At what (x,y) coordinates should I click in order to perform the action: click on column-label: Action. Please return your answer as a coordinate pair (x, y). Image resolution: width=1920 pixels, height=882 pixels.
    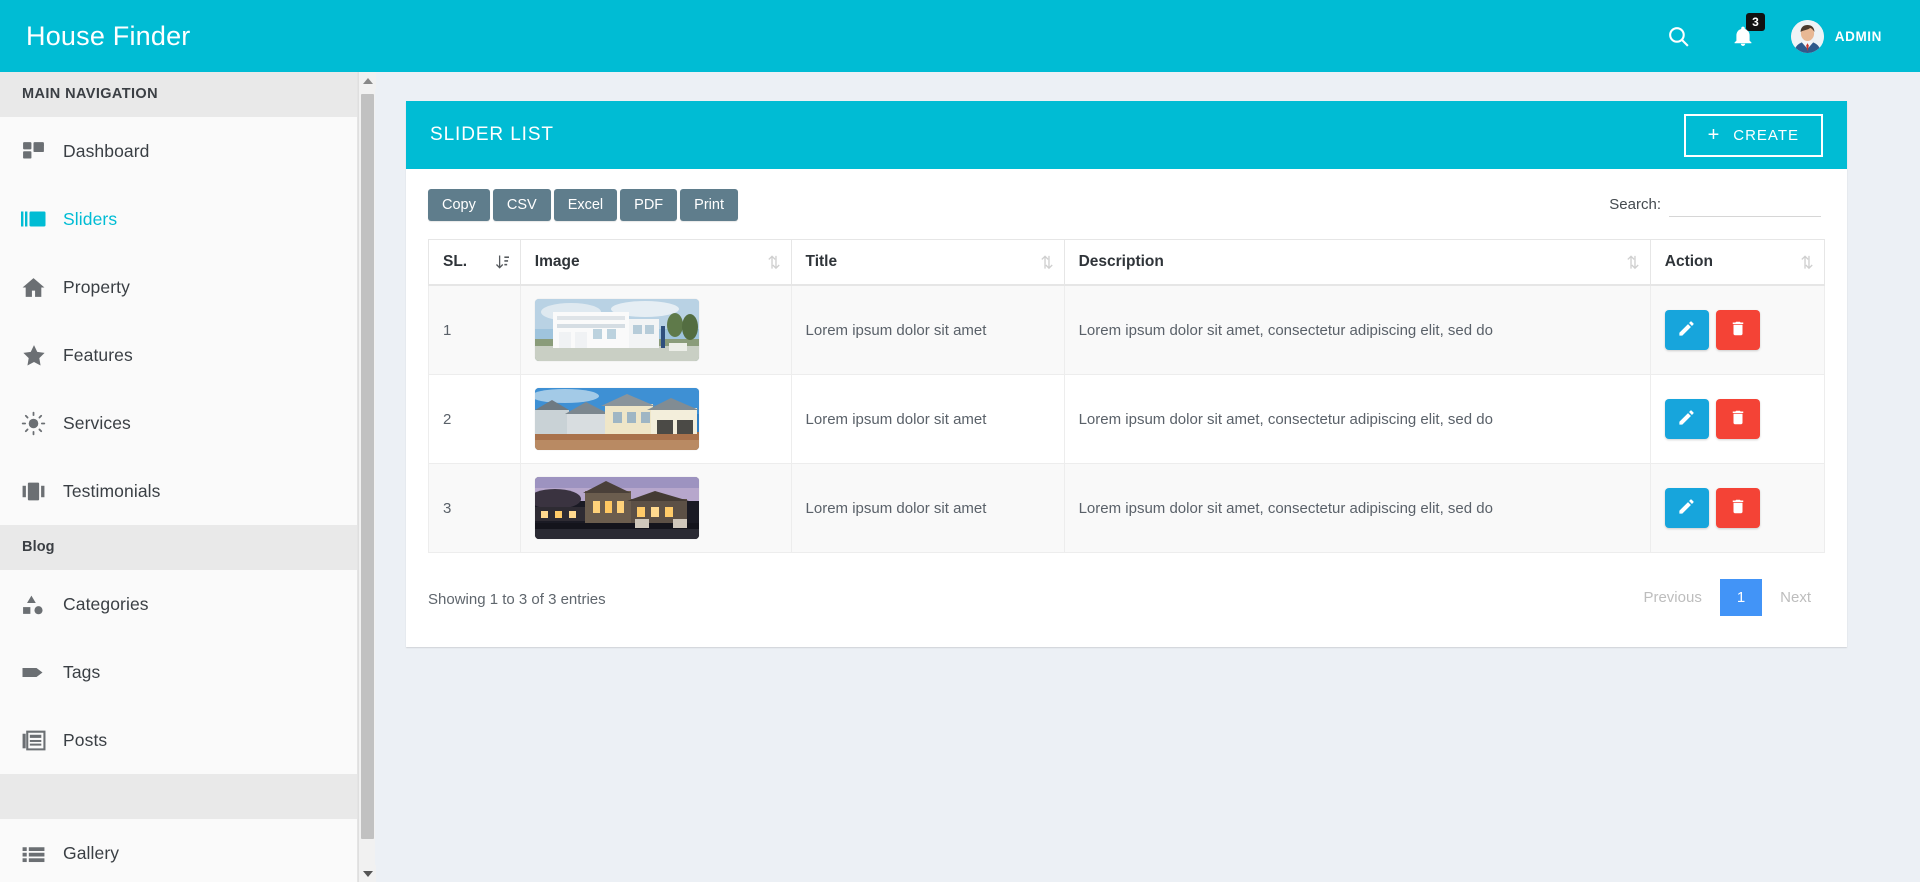
    Looking at the image, I should click on (1688, 261).